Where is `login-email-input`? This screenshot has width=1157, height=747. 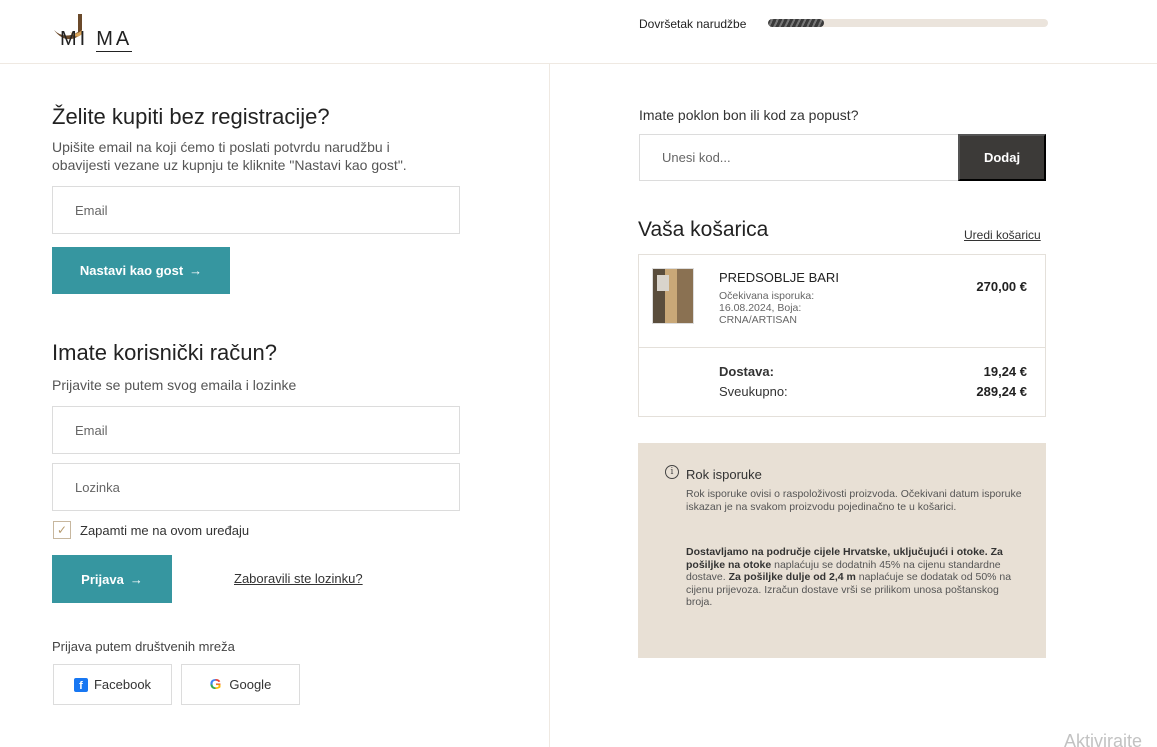
login-email-input is located at coordinates (256, 430).